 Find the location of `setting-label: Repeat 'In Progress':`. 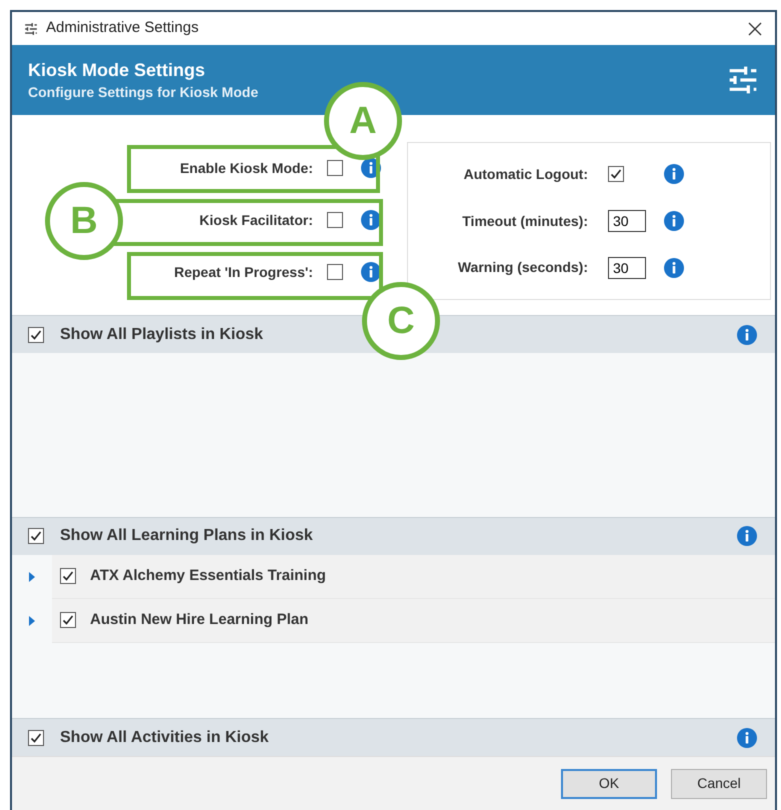

setting-label: Repeat 'In Progress': is located at coordinates (243, 272).